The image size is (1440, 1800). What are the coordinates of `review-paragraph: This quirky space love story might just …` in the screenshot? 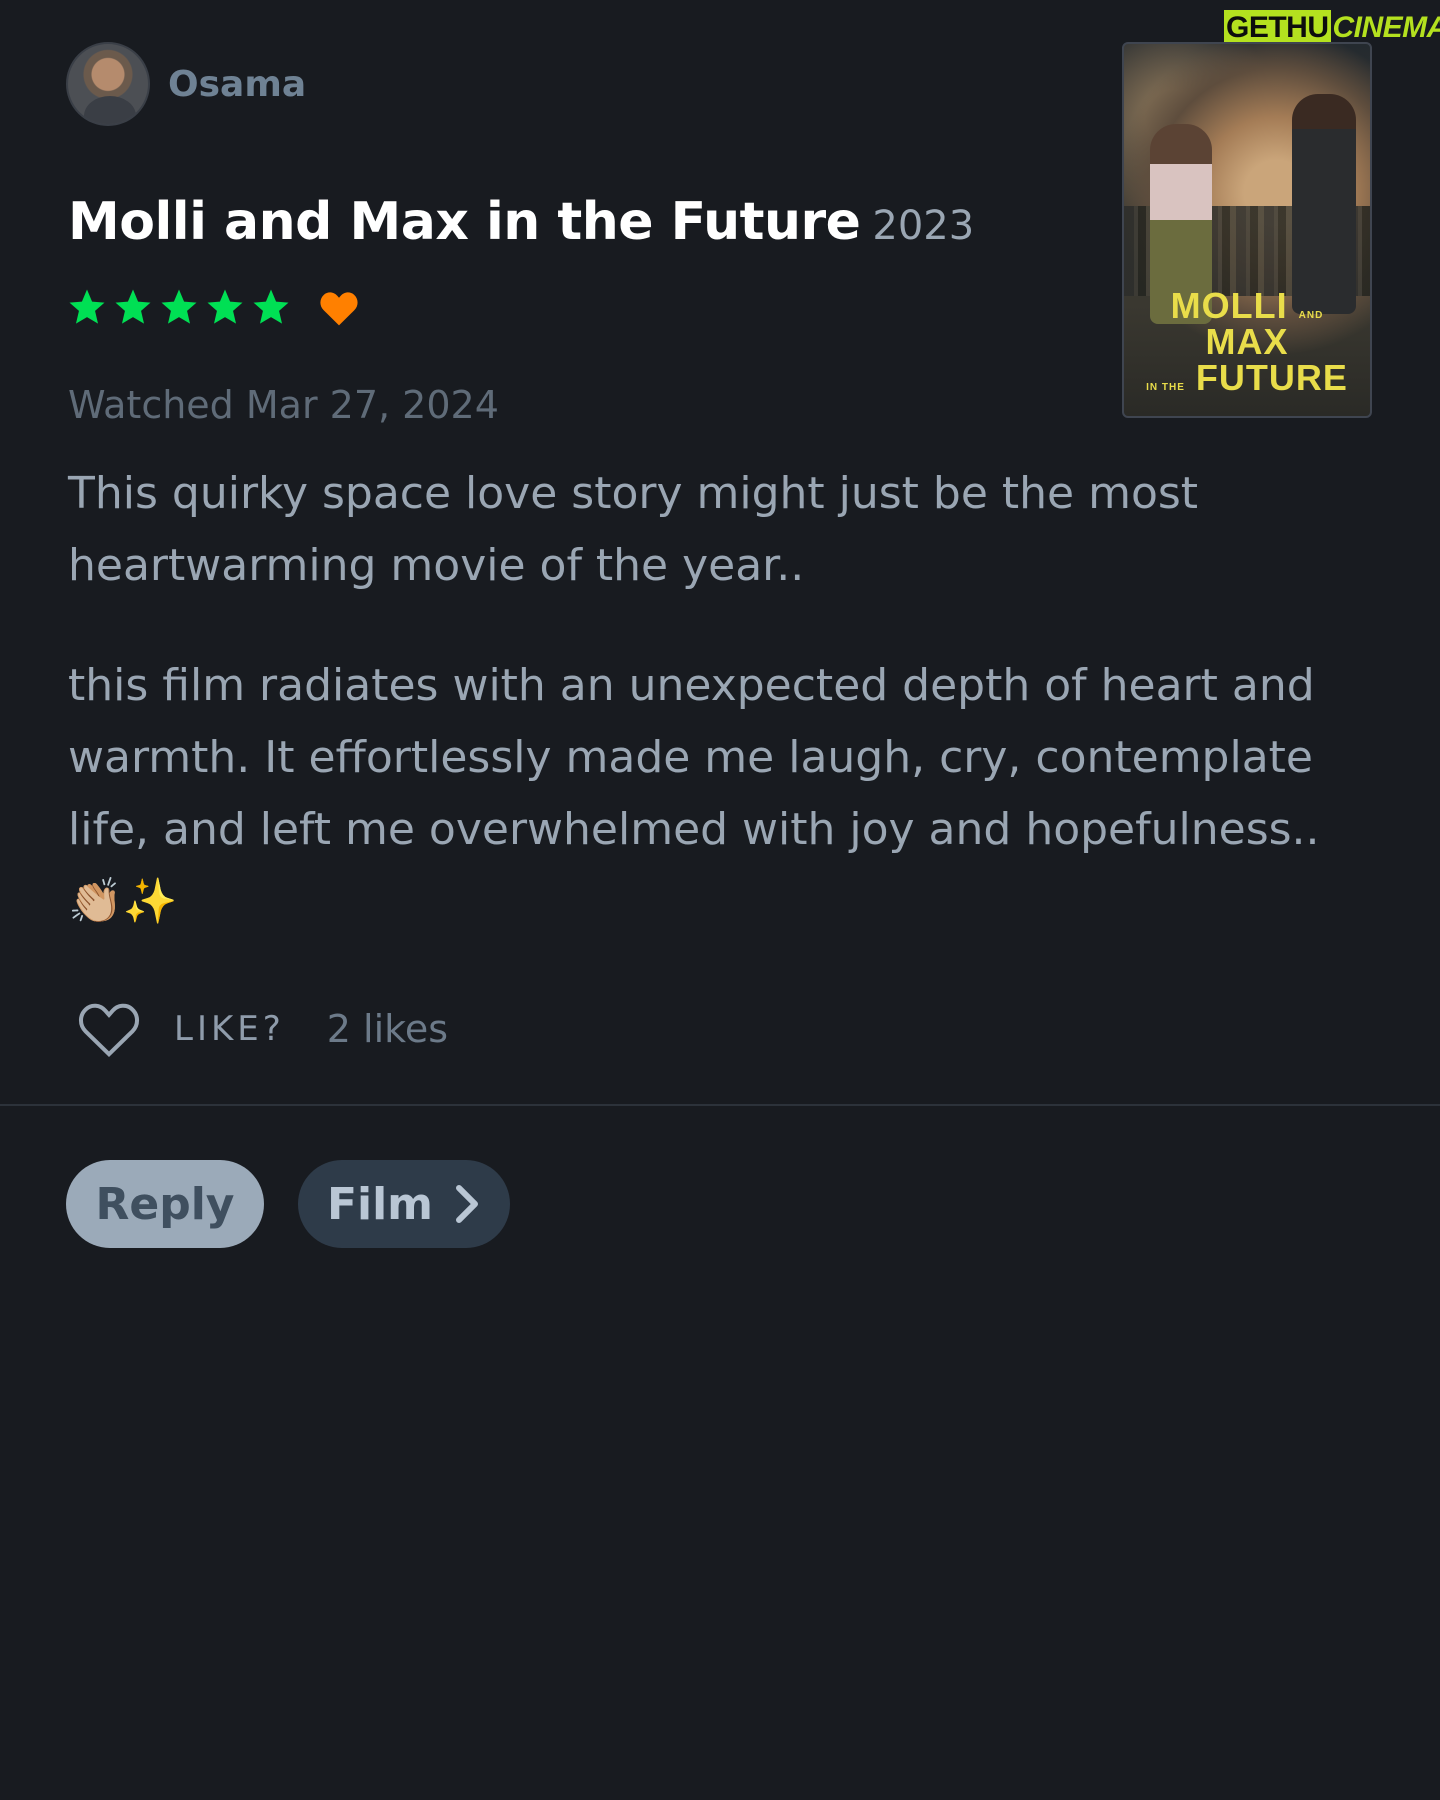 It's located at (633, 529).